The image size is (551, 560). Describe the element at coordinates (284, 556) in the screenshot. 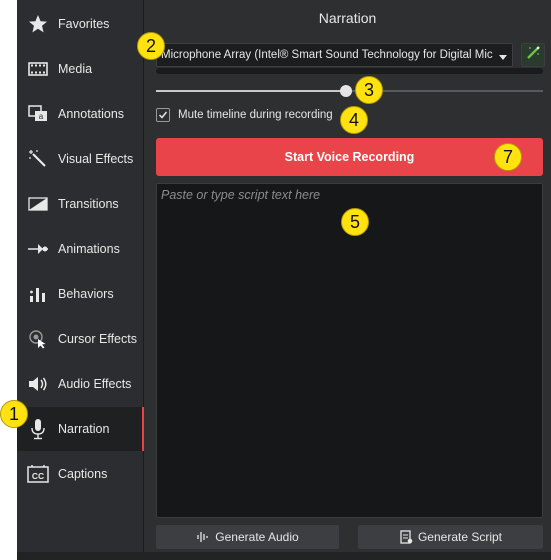

I see `status-bar` at that location.